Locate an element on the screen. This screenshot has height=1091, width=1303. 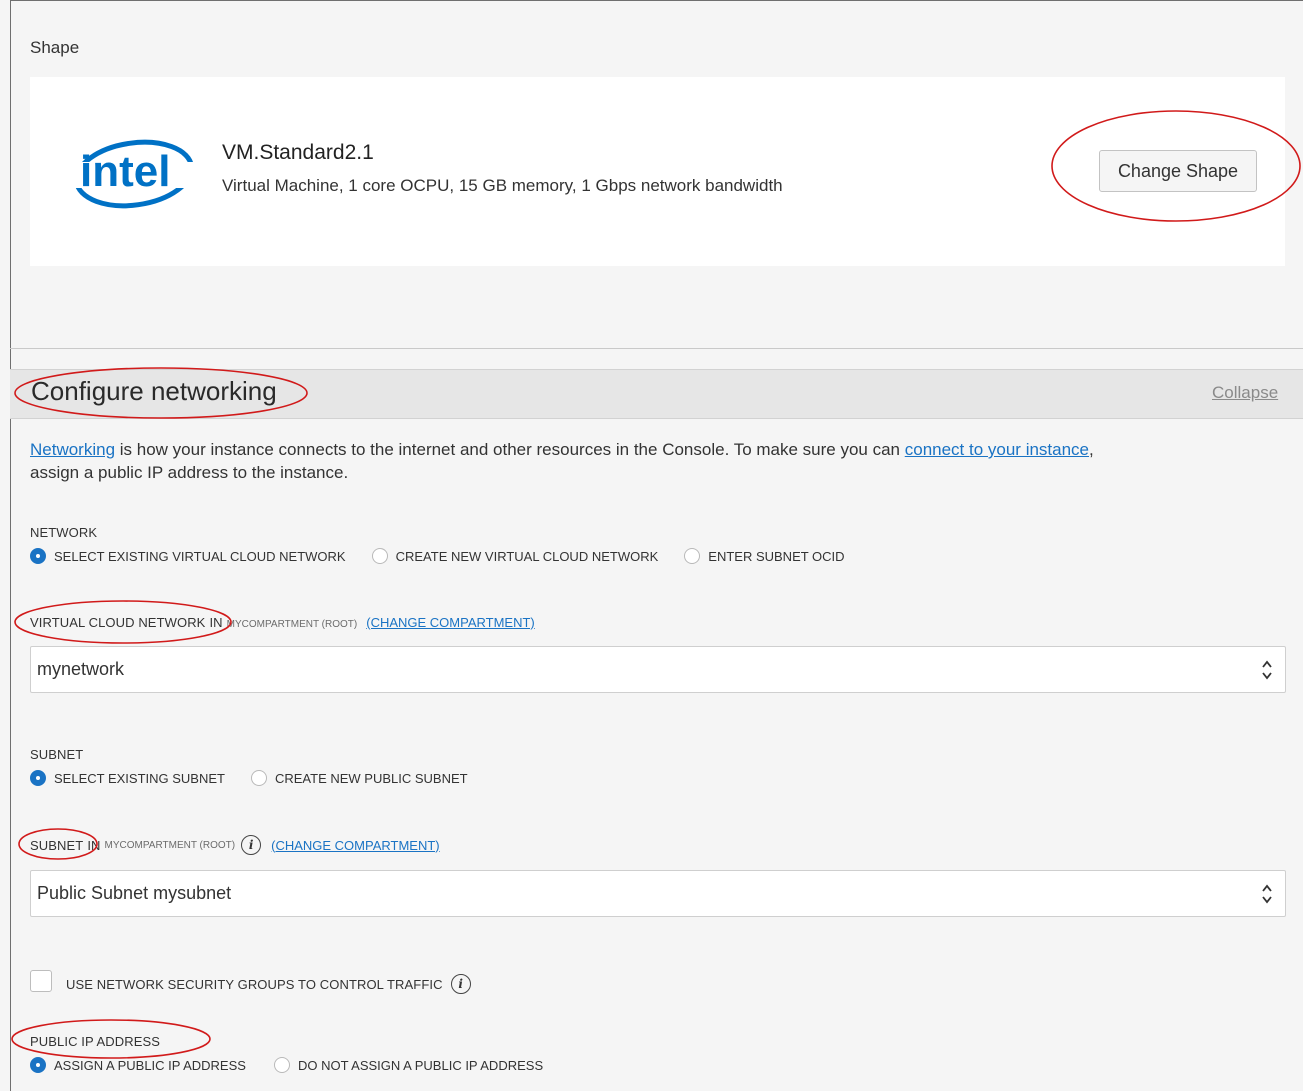
vcn-change-compartment-link: (CHANGE COMPARTMENT) is located at coordinates (450, 622).